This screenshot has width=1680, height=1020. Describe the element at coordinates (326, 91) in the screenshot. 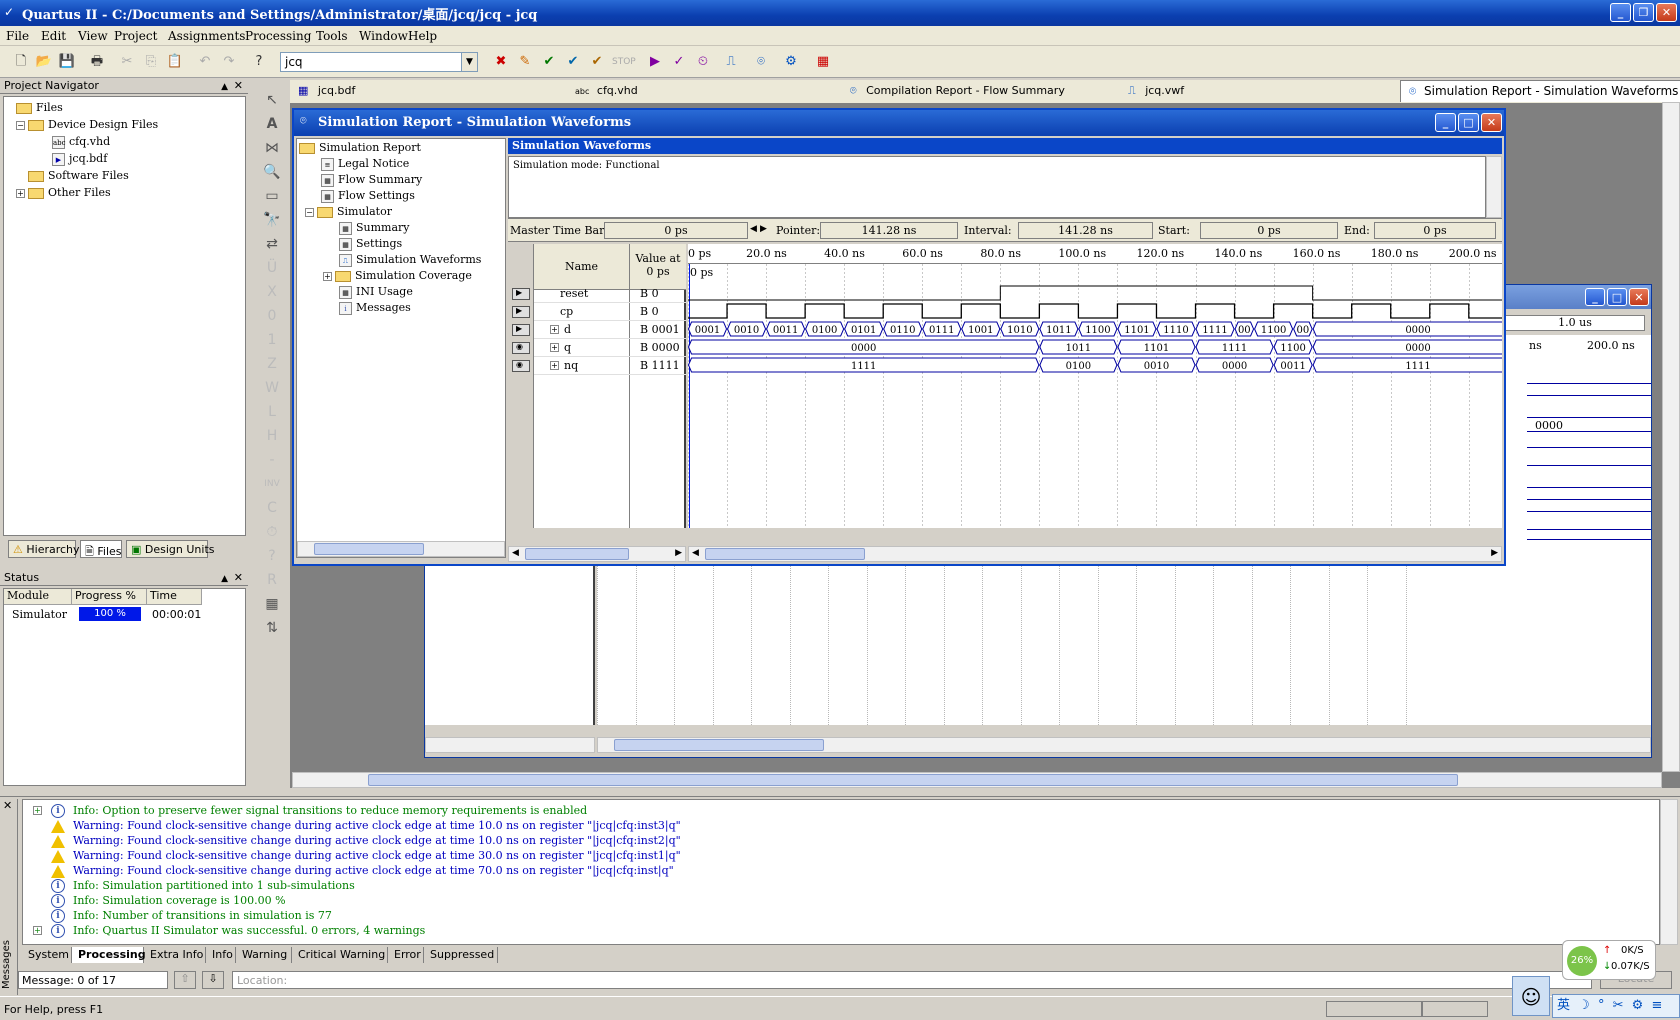

I see `doc-tab-jcq-bdf: ▦ jcq.bdf` at that location.